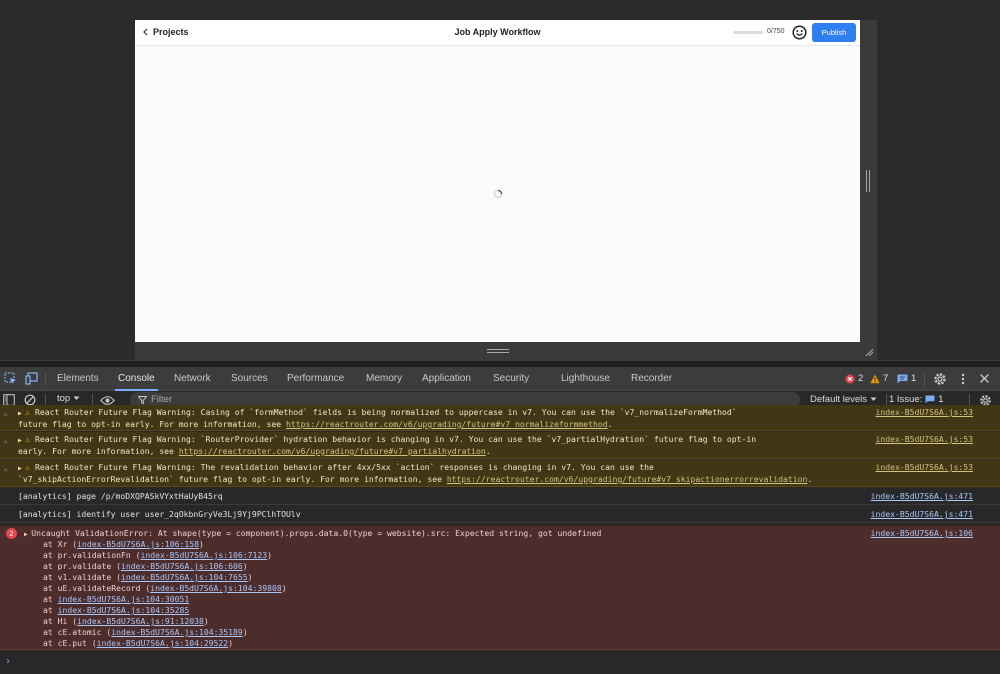 The width and height of the screenshot is (1000, 674). I want to click on gear-icon, so click(940, 379).